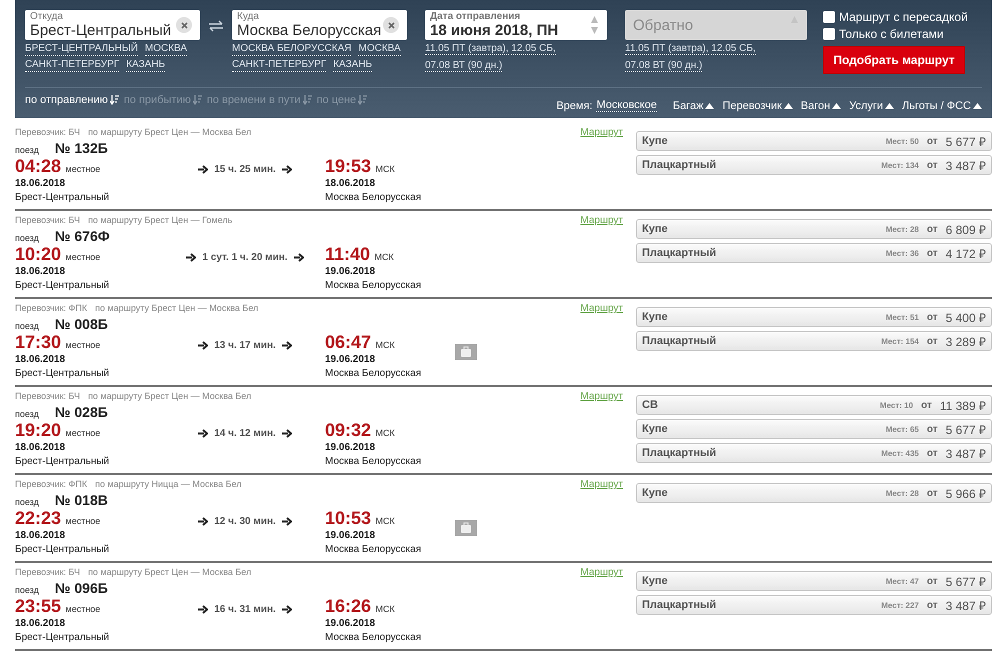 This screenshot has height=666, width=1000. I want to click on swap-icon, so click(216, 26).